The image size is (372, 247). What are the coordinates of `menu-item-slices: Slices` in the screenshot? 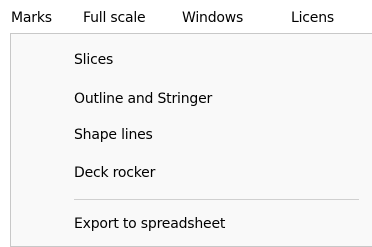 It's located at (93, 60).